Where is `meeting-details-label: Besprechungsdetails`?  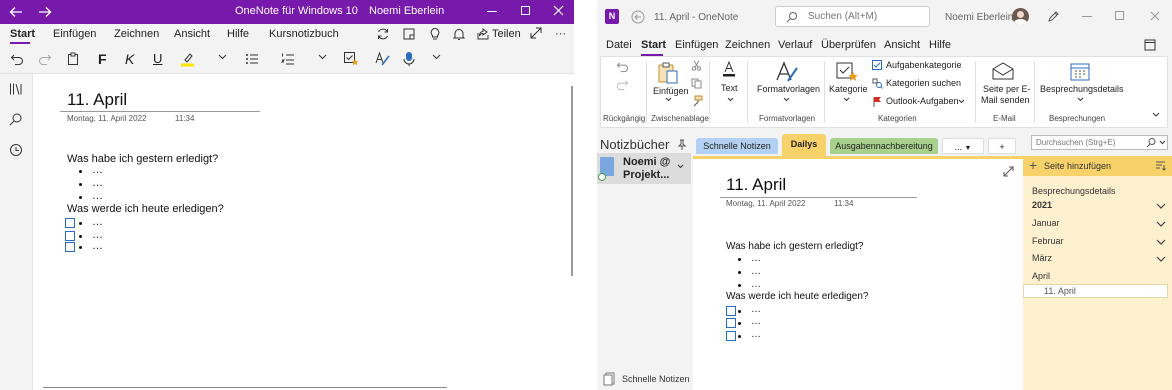
meeting-details-label: Besprechungsdetails is located at coordinates (1082, 89).